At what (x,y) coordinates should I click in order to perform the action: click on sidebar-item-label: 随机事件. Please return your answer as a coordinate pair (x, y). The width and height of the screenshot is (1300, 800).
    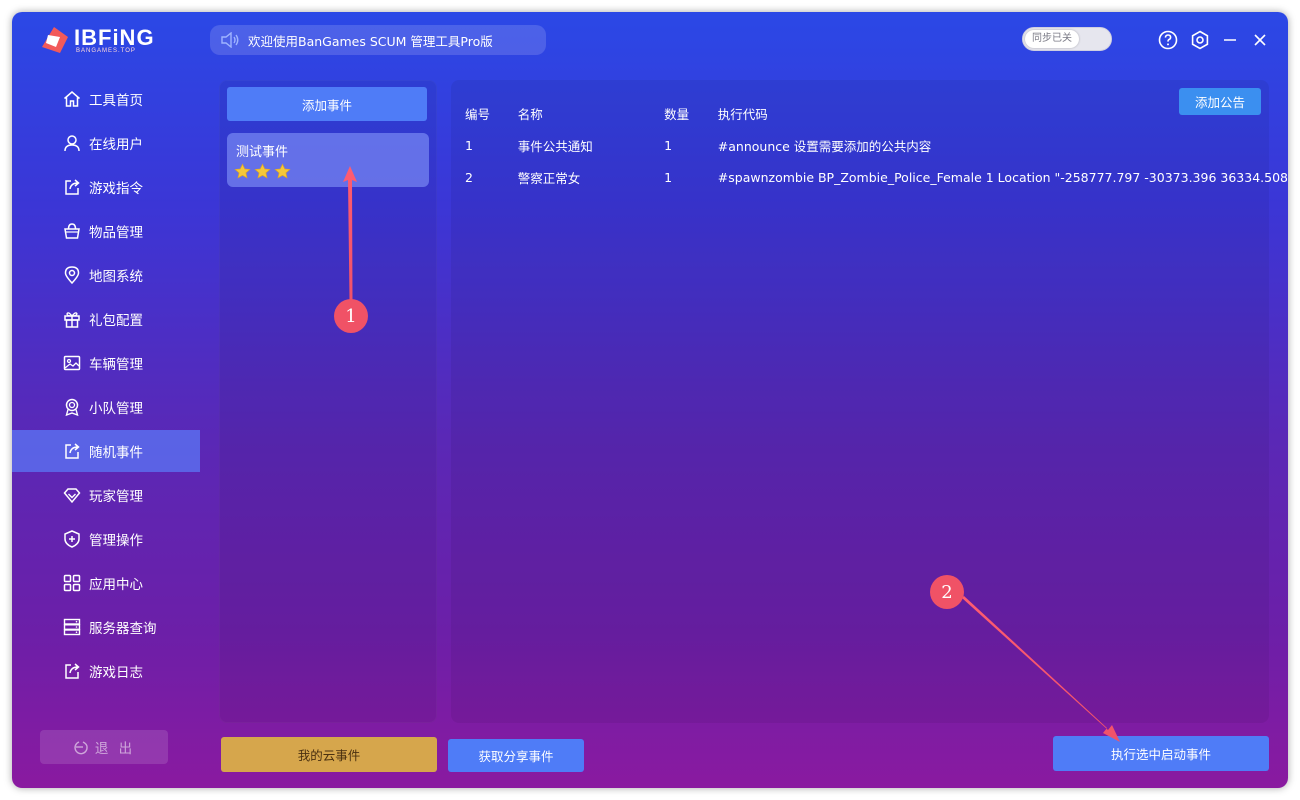
    Looking at the image, I should click on (116, 453).